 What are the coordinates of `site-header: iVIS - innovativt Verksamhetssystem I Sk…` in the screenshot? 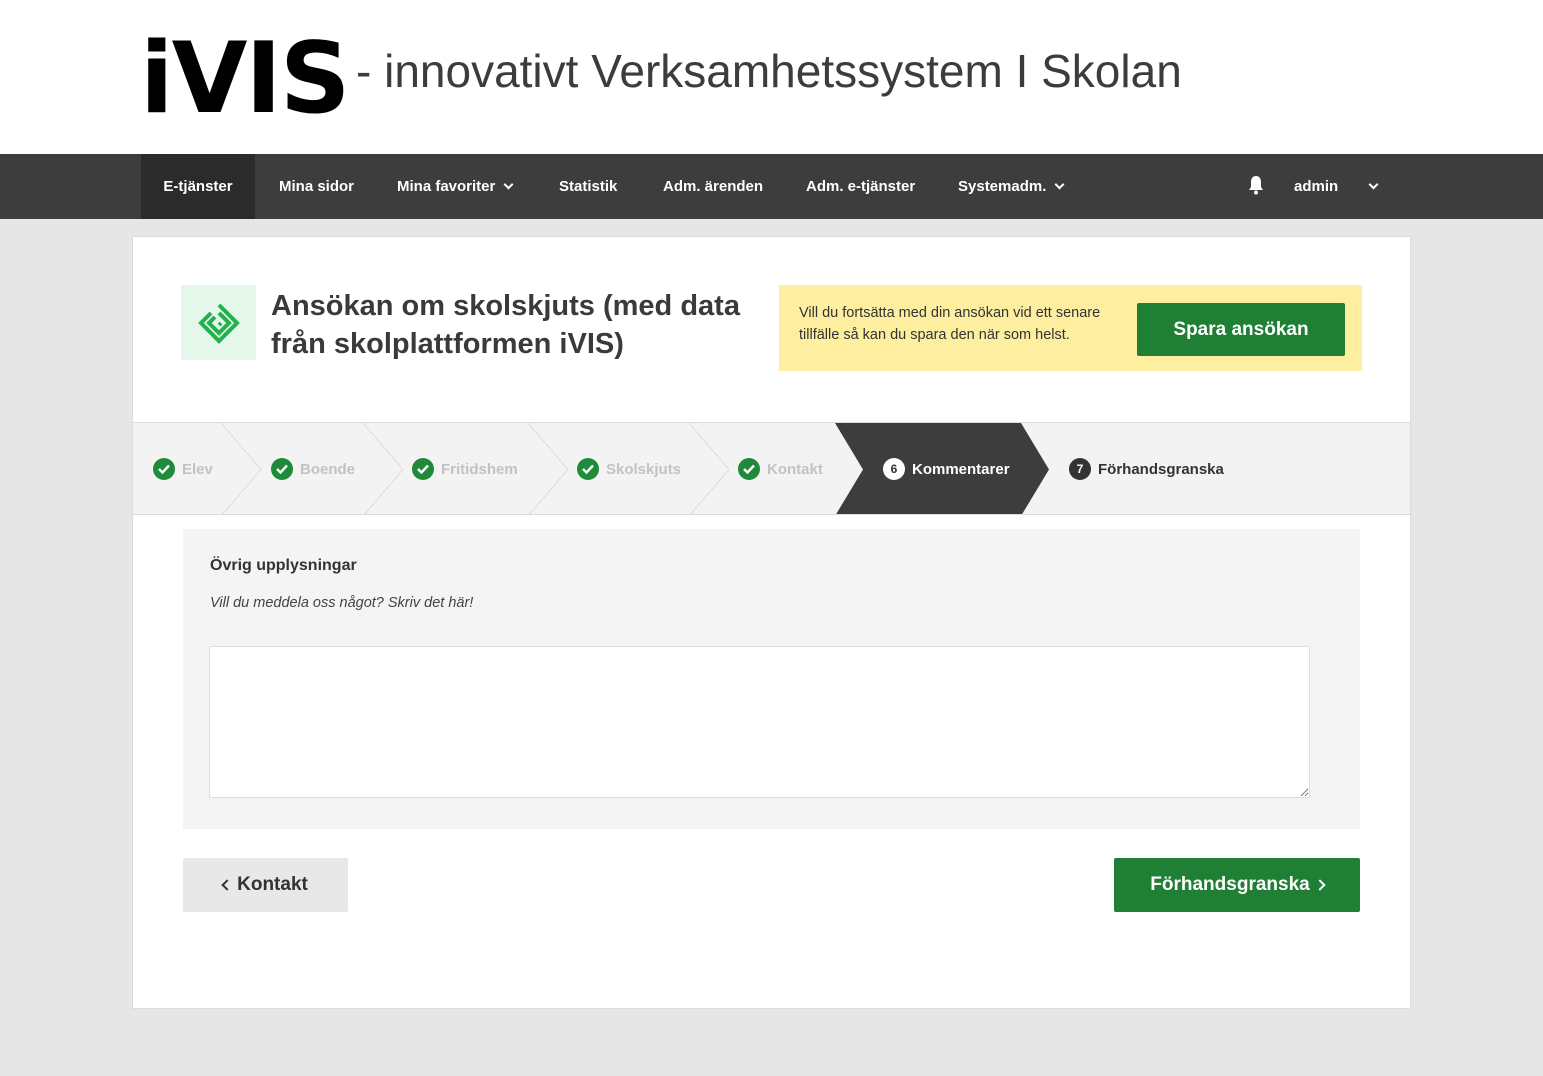 It's located at (771, 77).